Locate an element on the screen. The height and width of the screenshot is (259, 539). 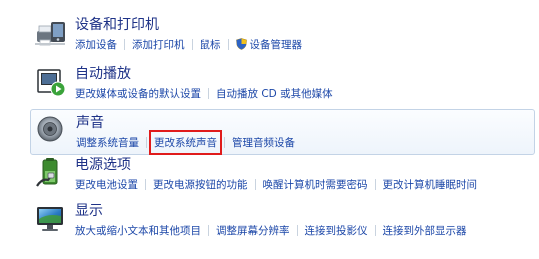
devices-printers-icon is located at coordinates (51, 33).